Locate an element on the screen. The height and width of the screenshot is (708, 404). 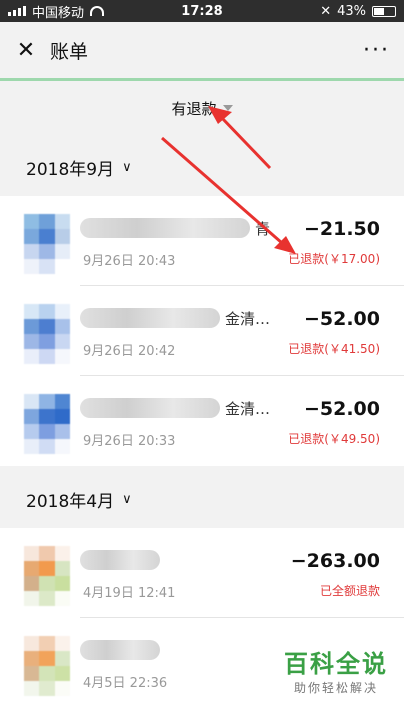
annotation-arrows is located at coordinates (228, 180).